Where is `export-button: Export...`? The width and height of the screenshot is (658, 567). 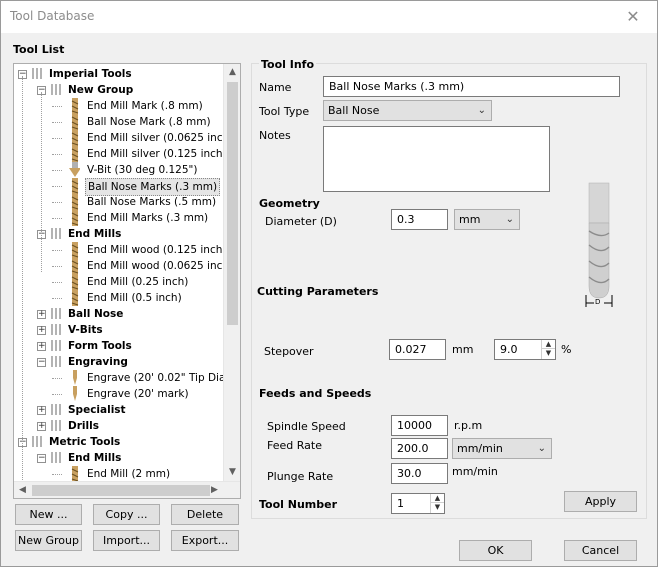 export-button: Export... is located at coordinates (205, 540).